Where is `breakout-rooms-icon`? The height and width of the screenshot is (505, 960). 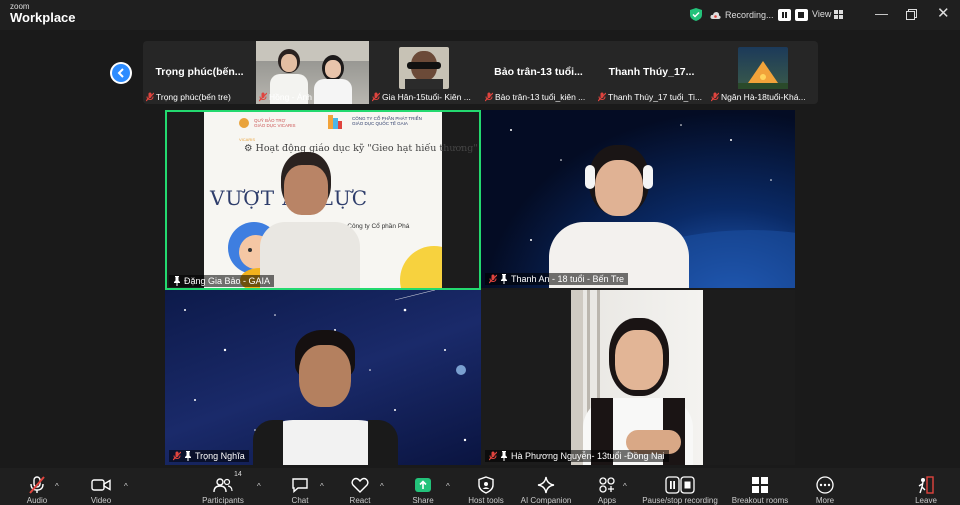 breakout-rooms-icon is located at coordinates (760, 485).